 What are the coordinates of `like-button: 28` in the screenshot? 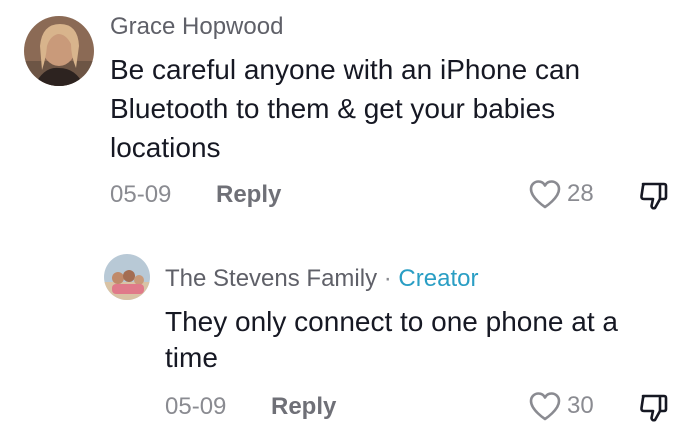 It's located at (561, 194).